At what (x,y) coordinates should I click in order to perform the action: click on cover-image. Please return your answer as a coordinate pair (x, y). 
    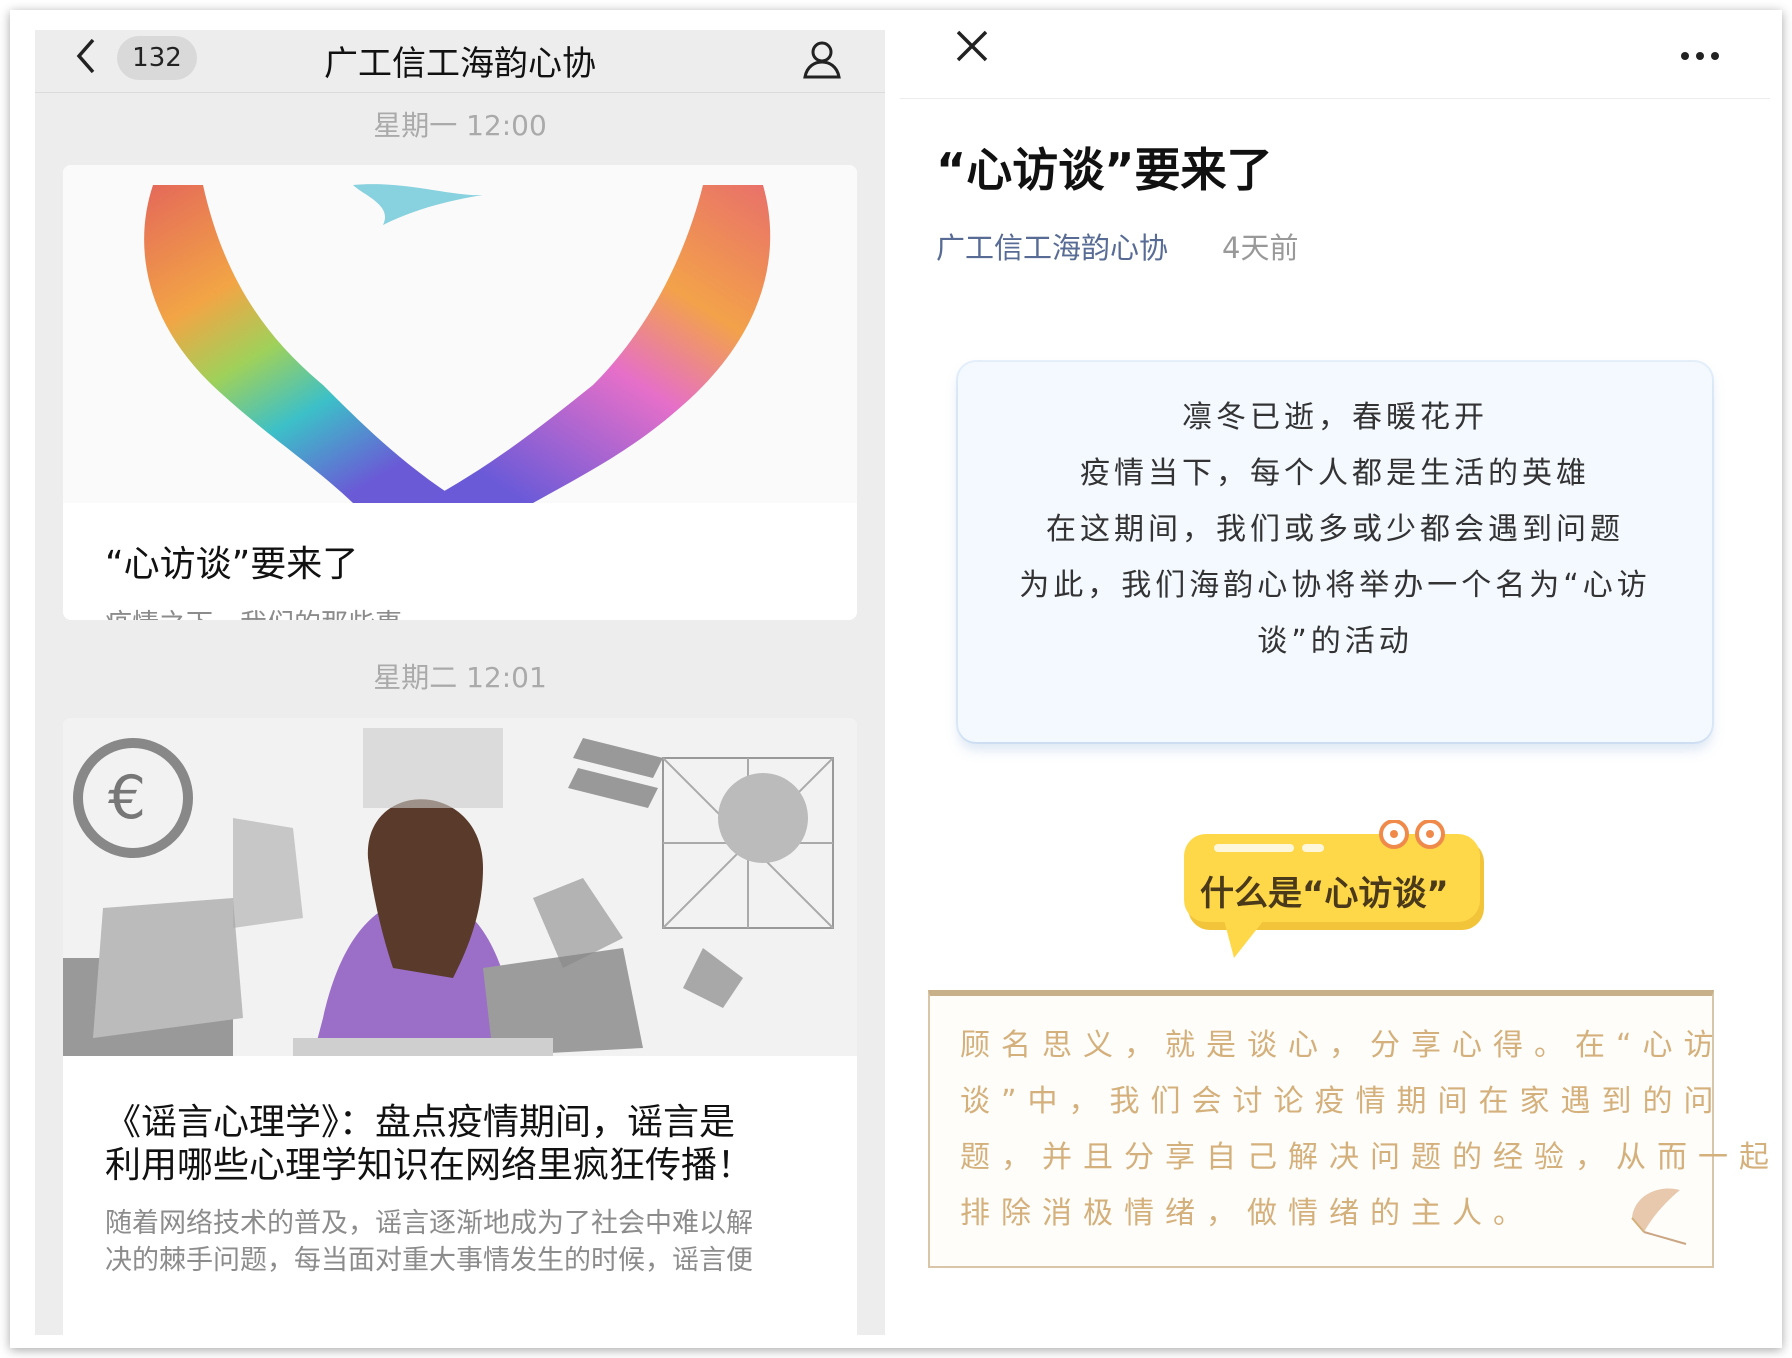
    Looking at the image, I should click on (460, 334).